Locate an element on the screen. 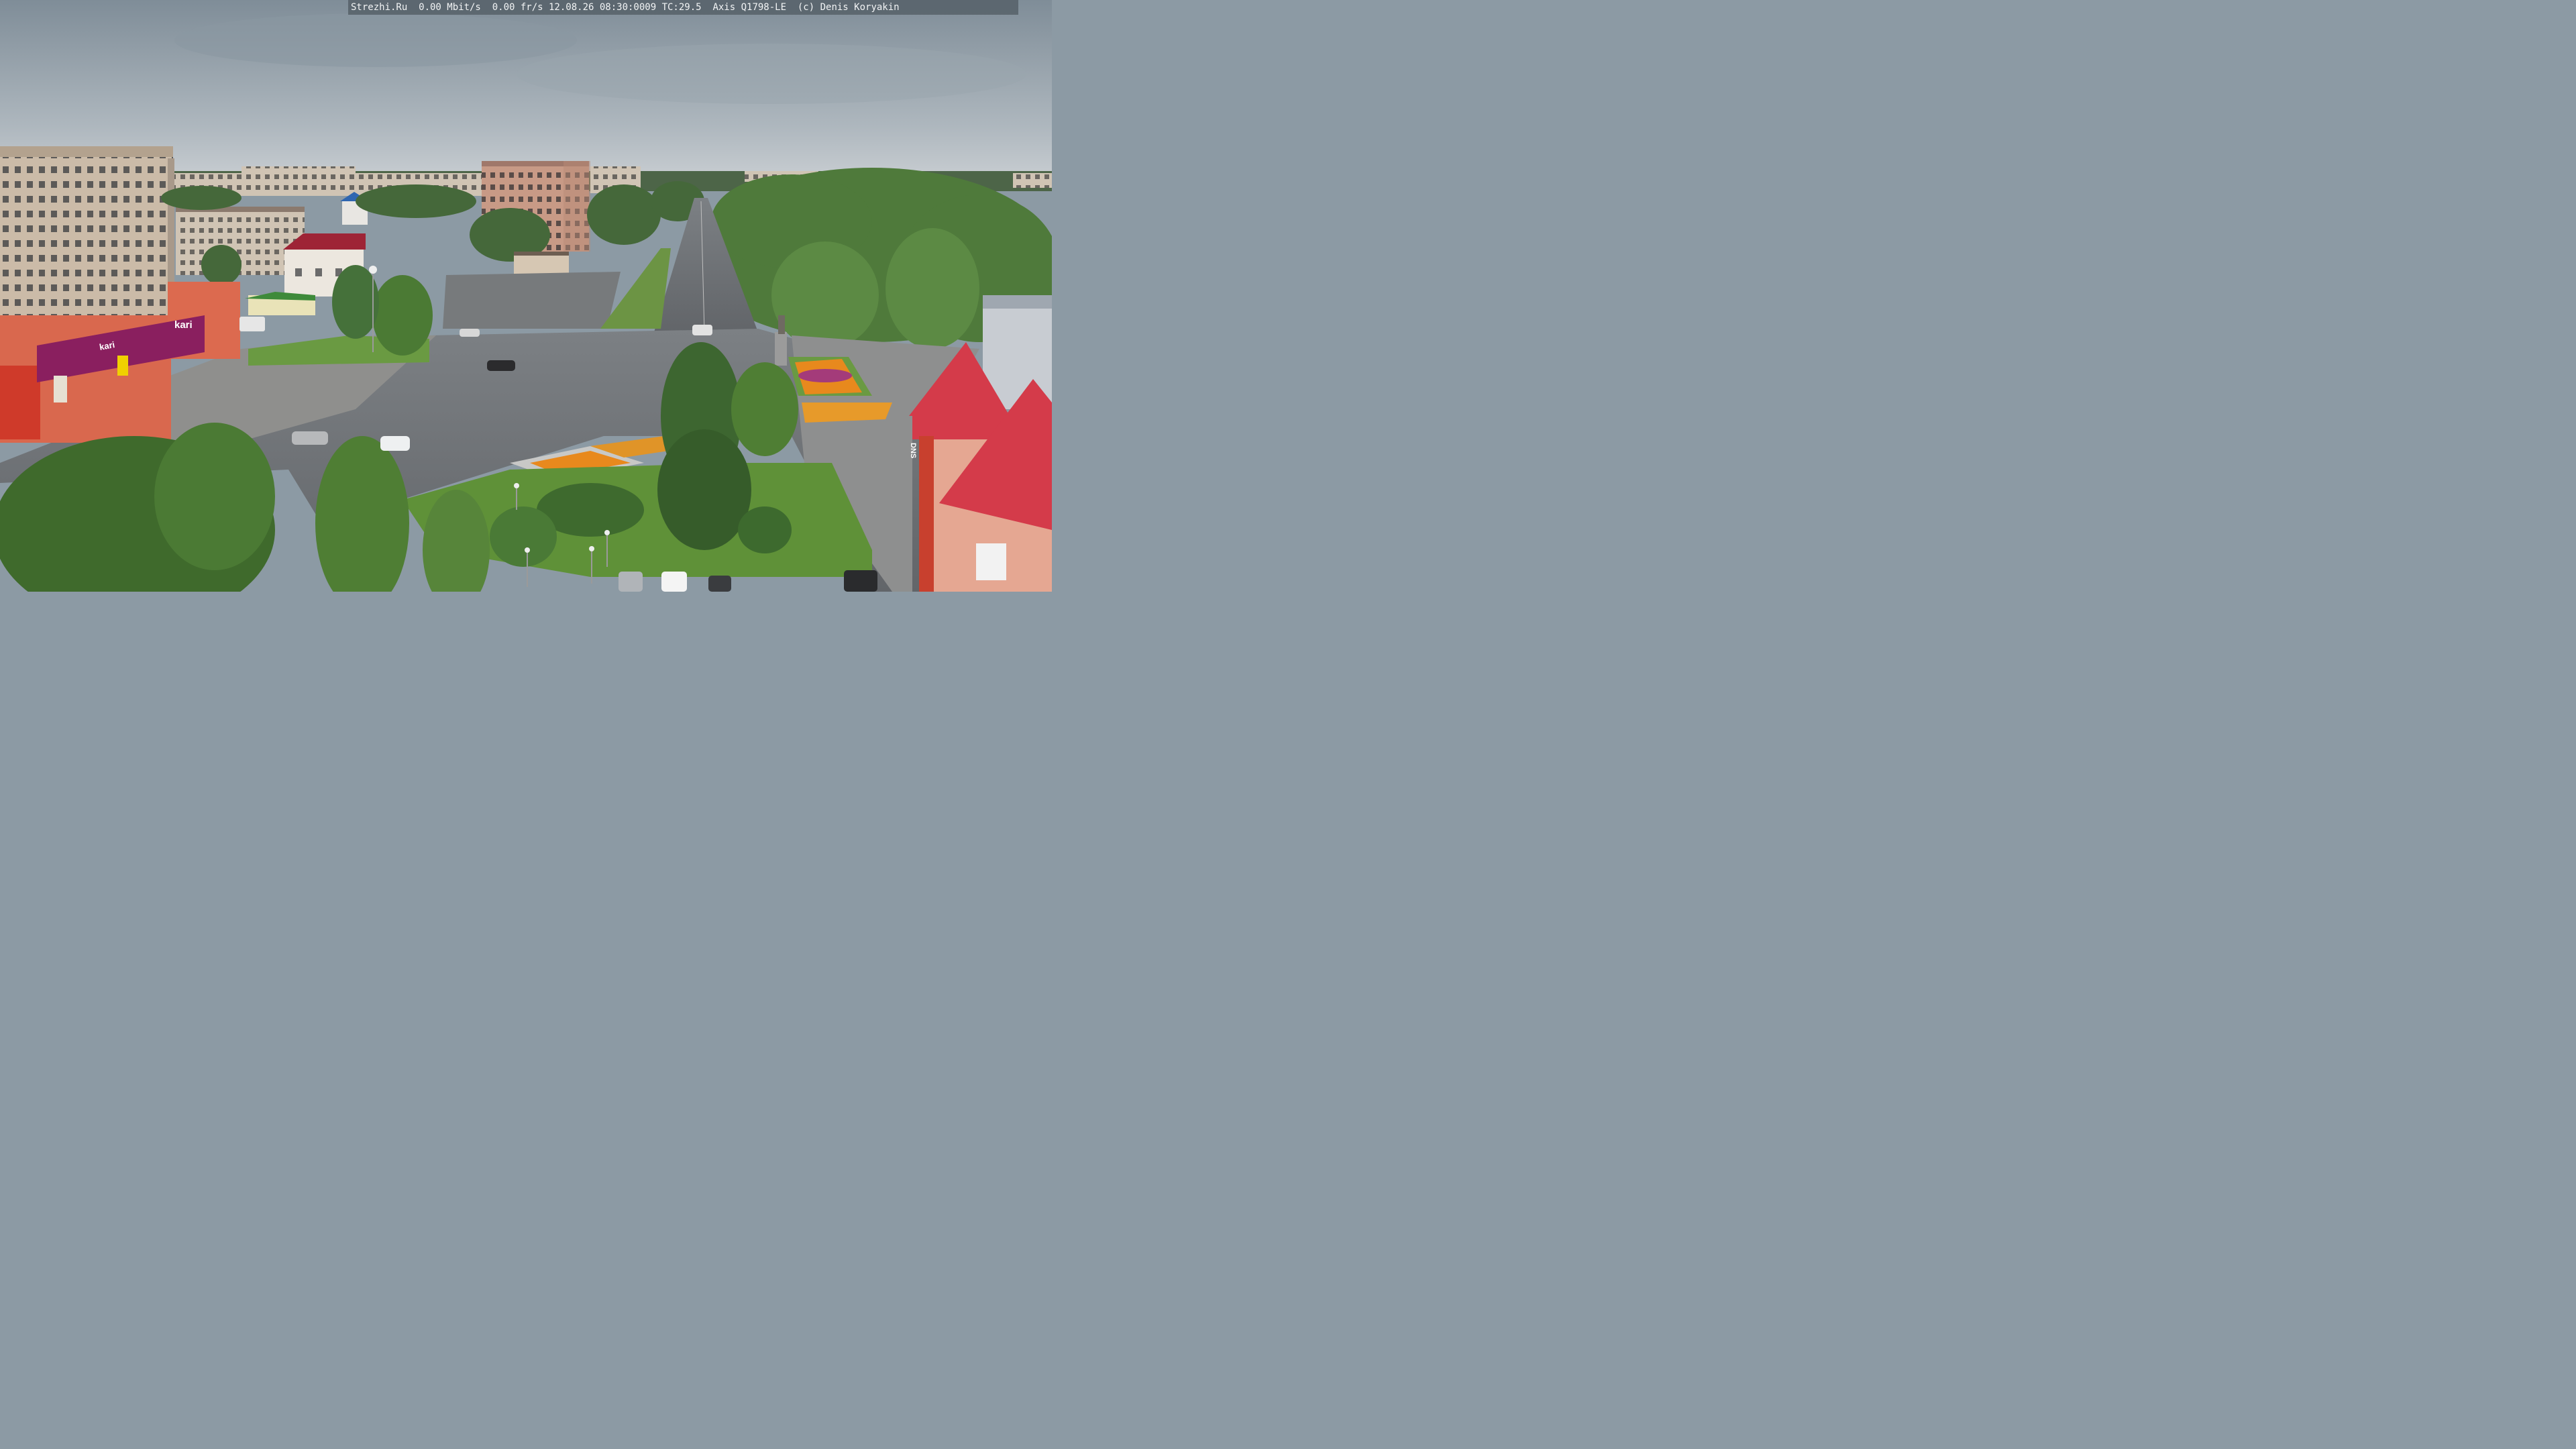  back-plaza is located at coordinates (532, 300).